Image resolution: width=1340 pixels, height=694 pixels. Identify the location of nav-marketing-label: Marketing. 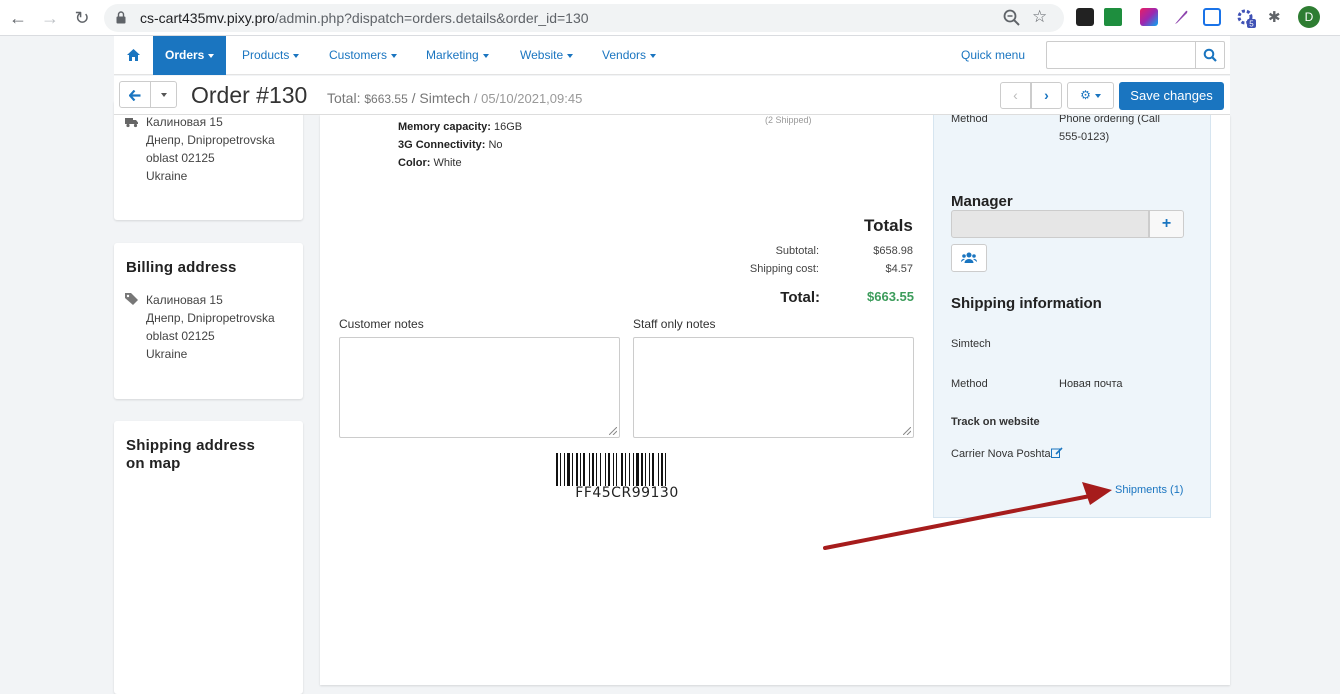
(452, 55).